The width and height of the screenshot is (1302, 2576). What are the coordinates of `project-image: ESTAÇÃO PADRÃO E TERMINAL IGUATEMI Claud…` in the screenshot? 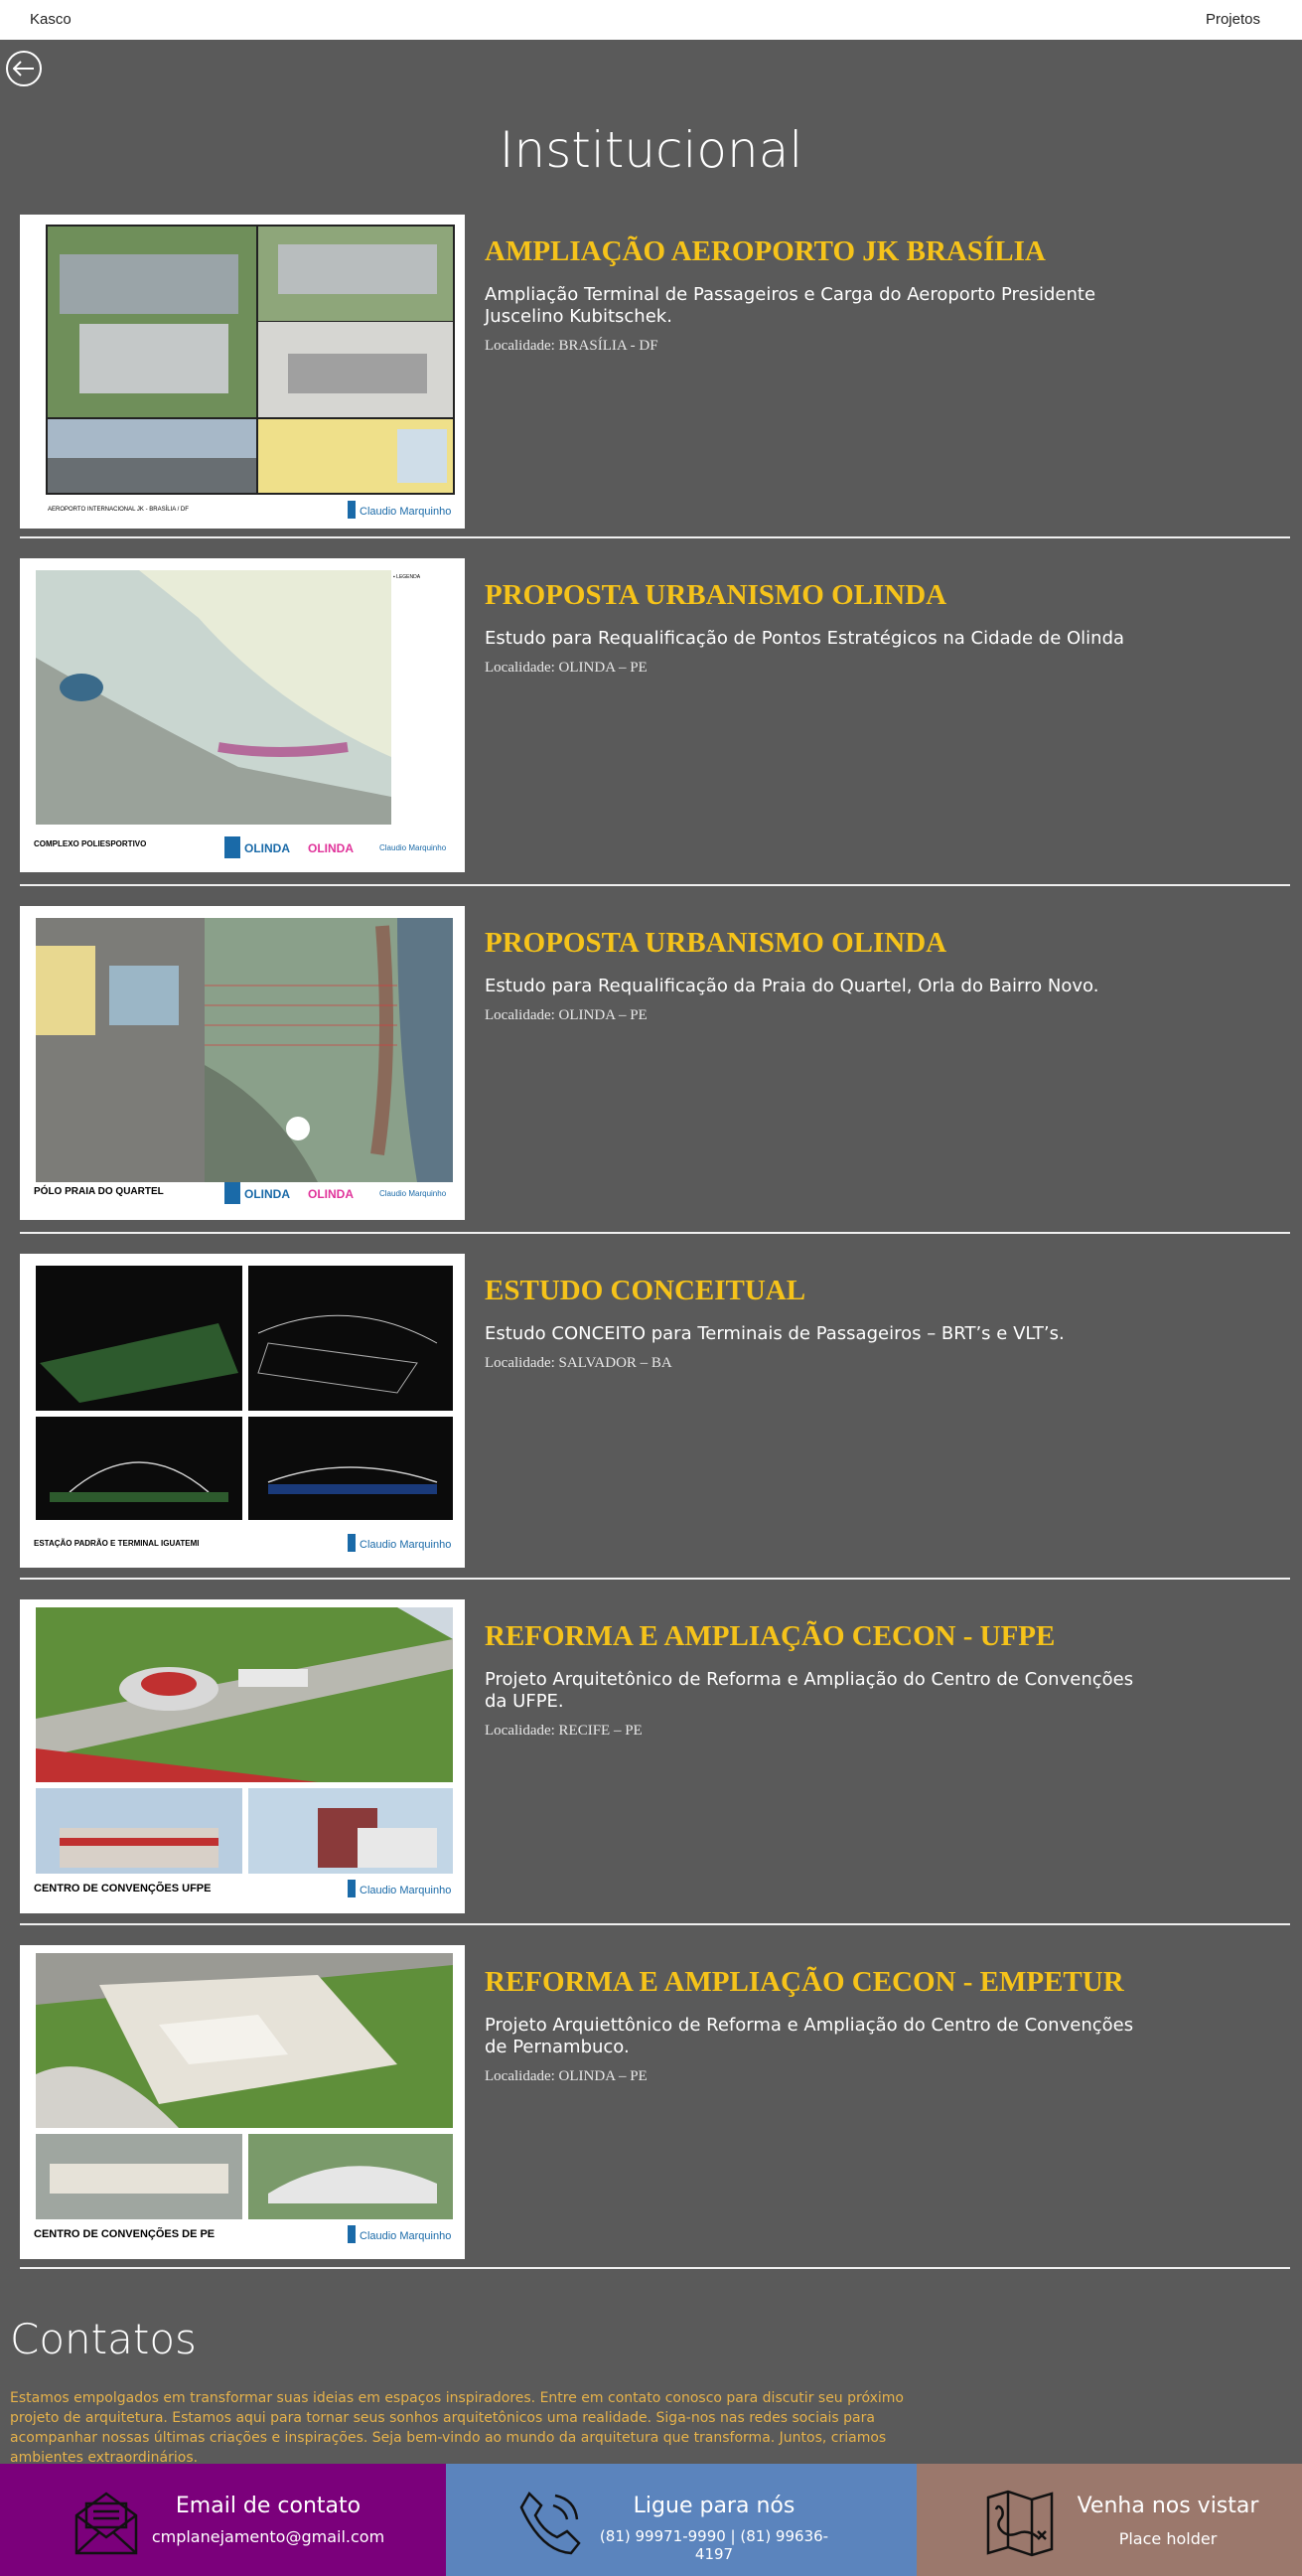 It's located at (242, 1411).